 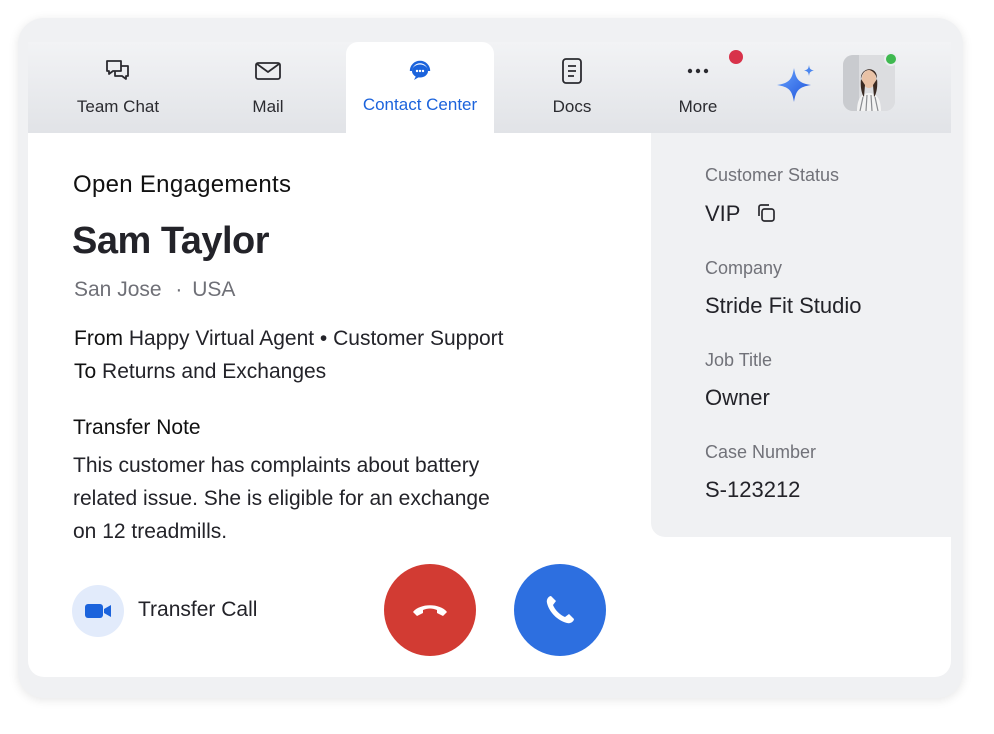 I want to click on transfer-call-button, so click(x=98, y=611).